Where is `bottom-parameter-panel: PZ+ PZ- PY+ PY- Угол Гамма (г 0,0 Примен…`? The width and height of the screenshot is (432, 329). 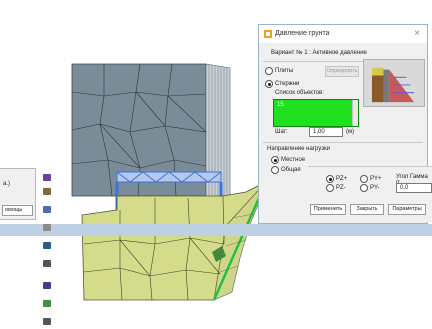 bottom-parameter-panel: PZ+ PZ- PY+ PY- Угол Гамма (г 0,0 Примен… is located at coordinates (370, 194).